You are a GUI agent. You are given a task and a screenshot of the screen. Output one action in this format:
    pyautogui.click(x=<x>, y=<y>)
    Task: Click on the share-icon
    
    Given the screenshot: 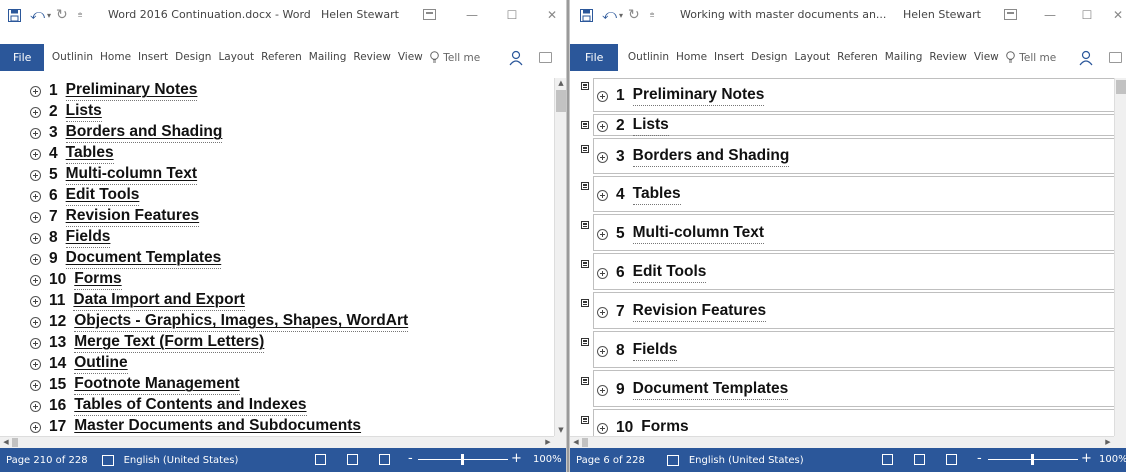 What is the action you would take?
    pyautogui.click(x=516, y=58)
    